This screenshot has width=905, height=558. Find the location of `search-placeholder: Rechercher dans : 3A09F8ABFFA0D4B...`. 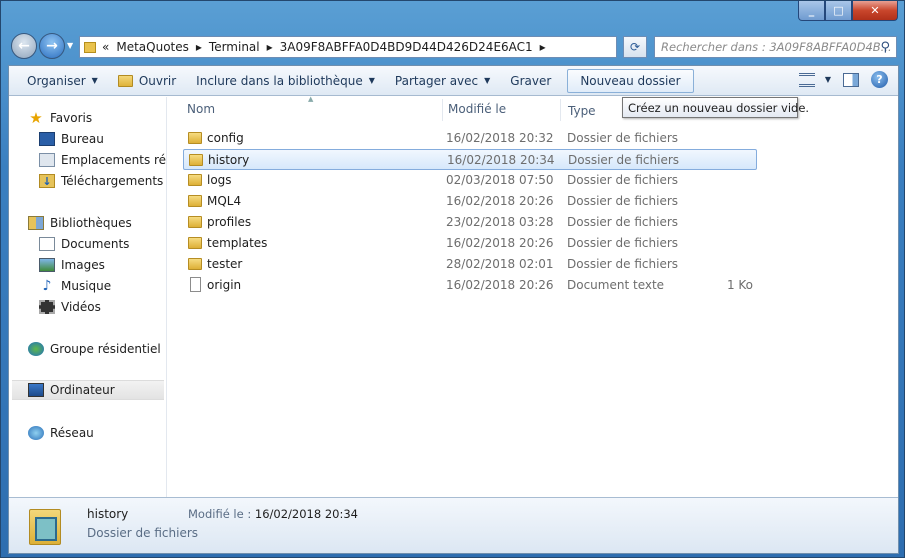

search-placeholder: Rechercher dans : 3A09F8ABFFA0D4B... is located at coordinates (776, 47).